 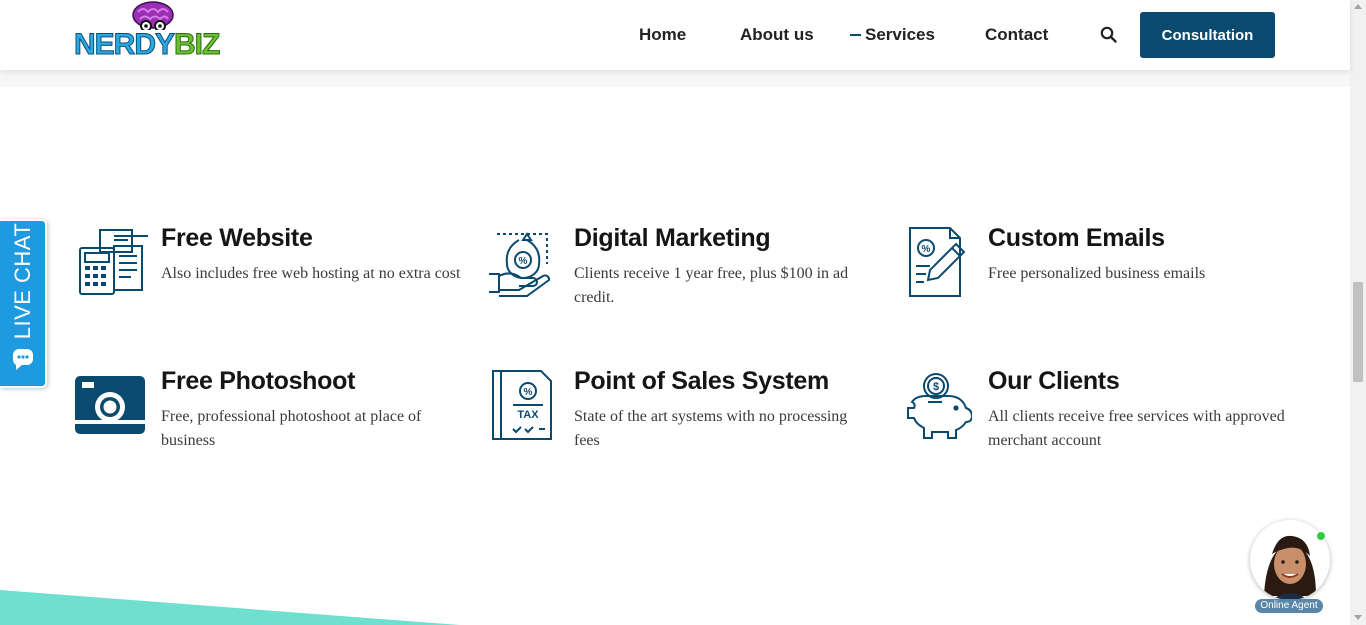 I want to click on nav-home: Home, so click(x=662, y=35).